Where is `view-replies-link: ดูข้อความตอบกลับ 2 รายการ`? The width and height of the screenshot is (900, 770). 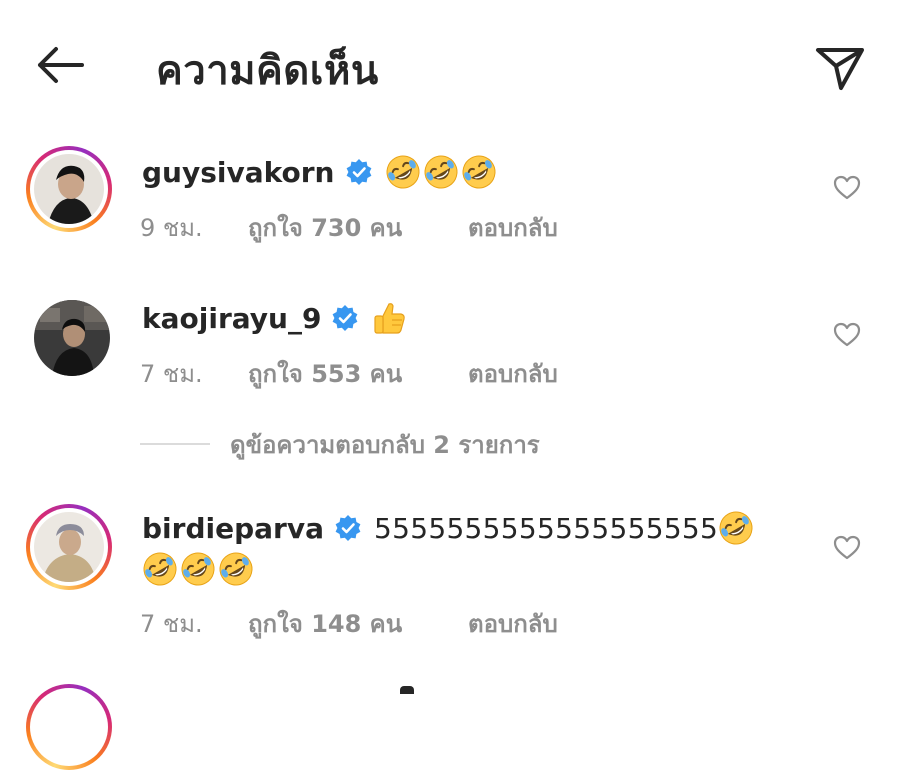
view-replies-link: ดูข้อความตอบกลับ 2 รายการ is located at coordinates (390, 444).